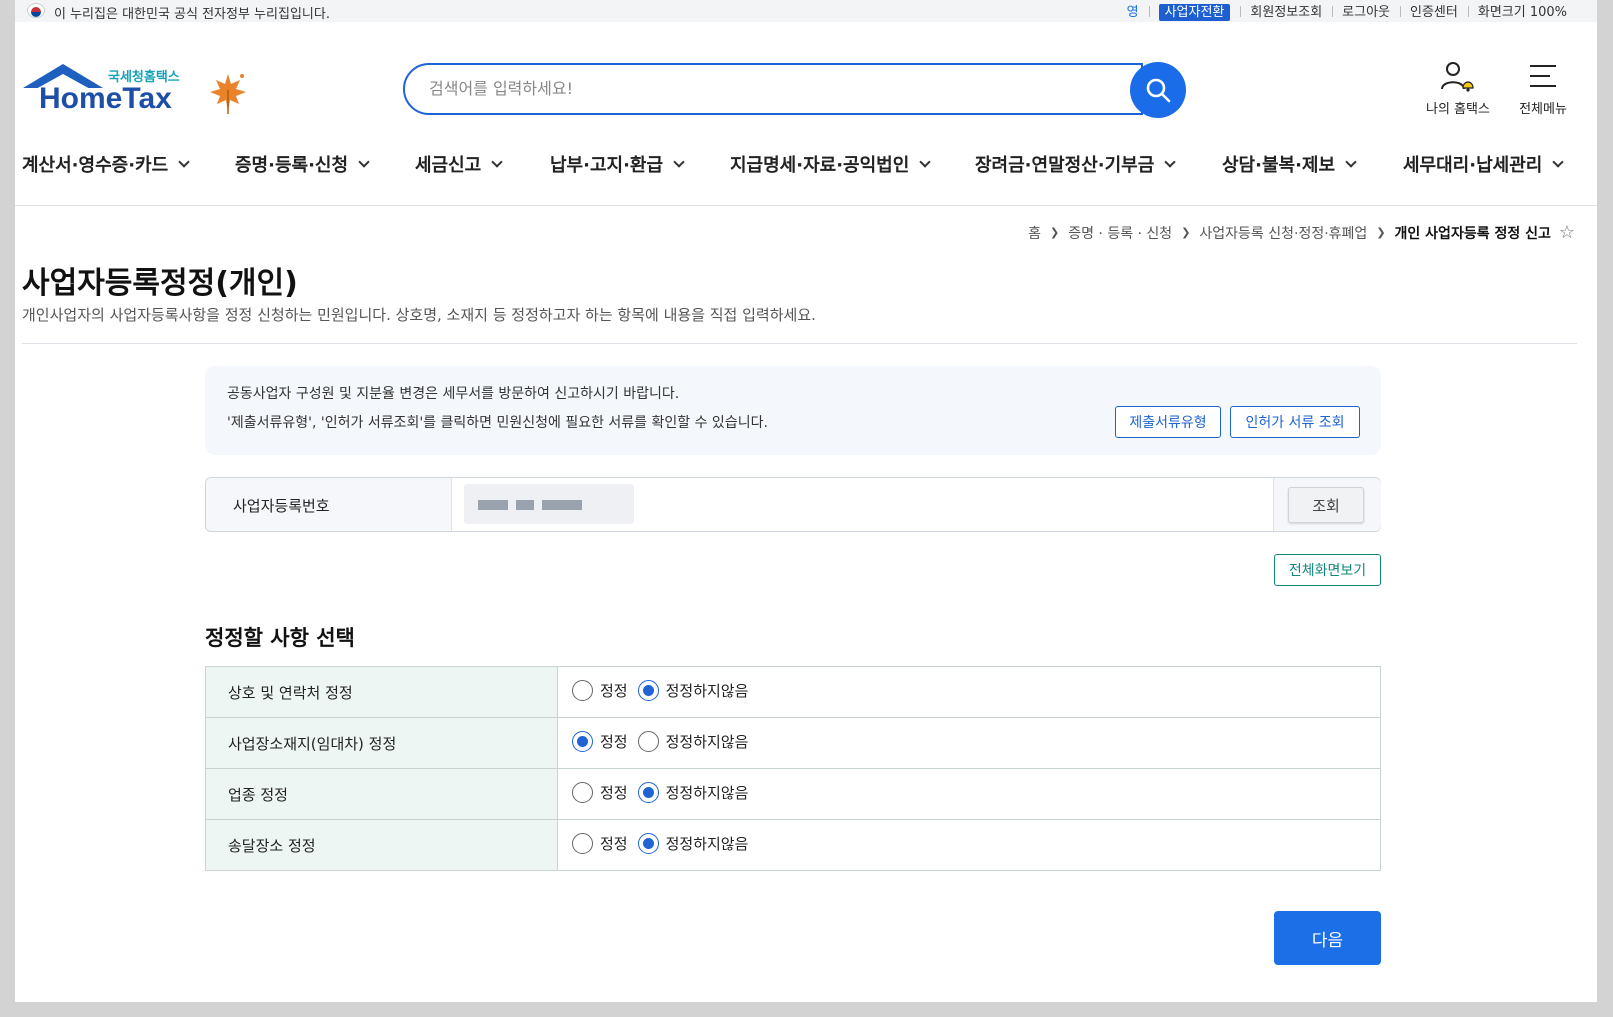  I want to click on search-icon, so click(1158, 90).